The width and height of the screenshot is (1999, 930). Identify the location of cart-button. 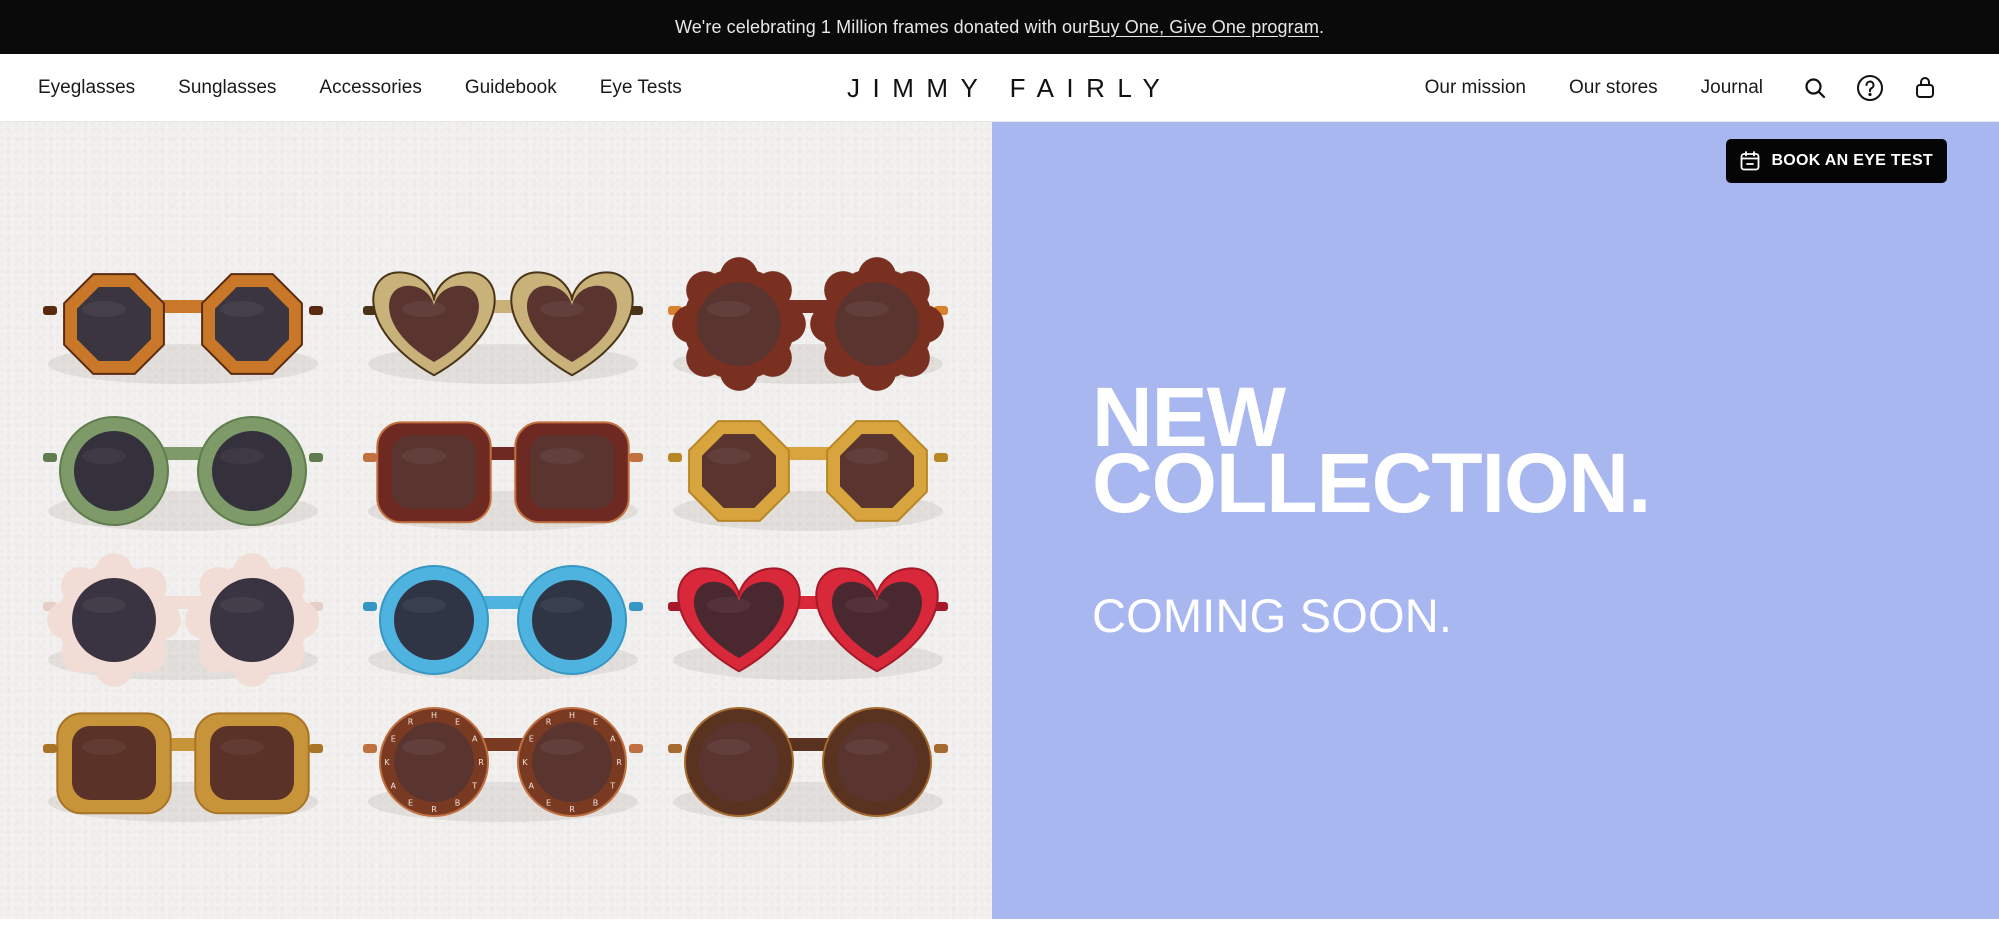
(1925, 88).